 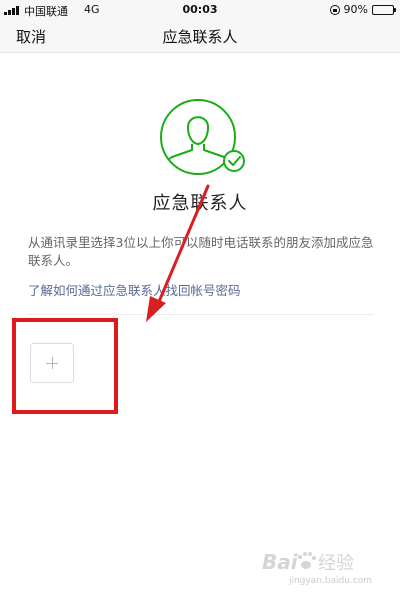 I want to click on battery-icon, so click(x=384, y=9).